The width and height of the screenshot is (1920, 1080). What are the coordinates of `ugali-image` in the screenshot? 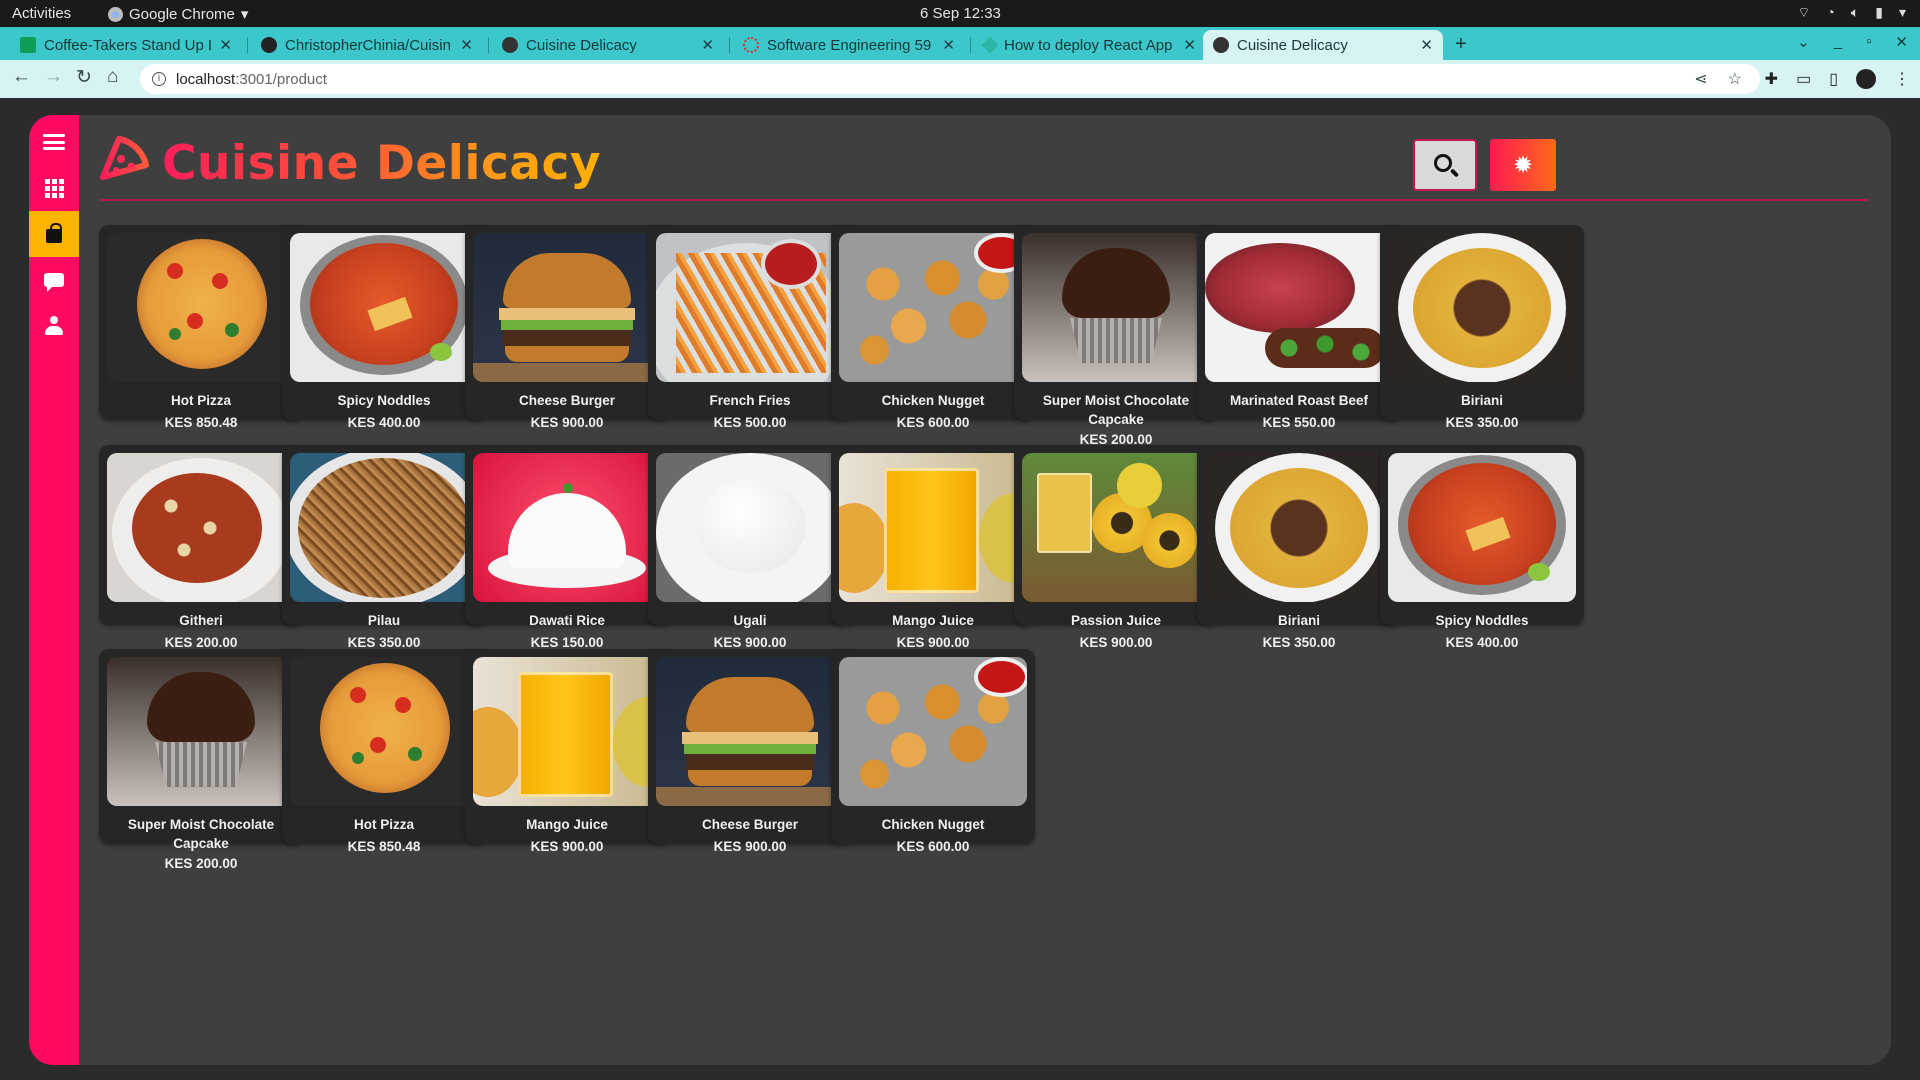 It's located at (750, 527).